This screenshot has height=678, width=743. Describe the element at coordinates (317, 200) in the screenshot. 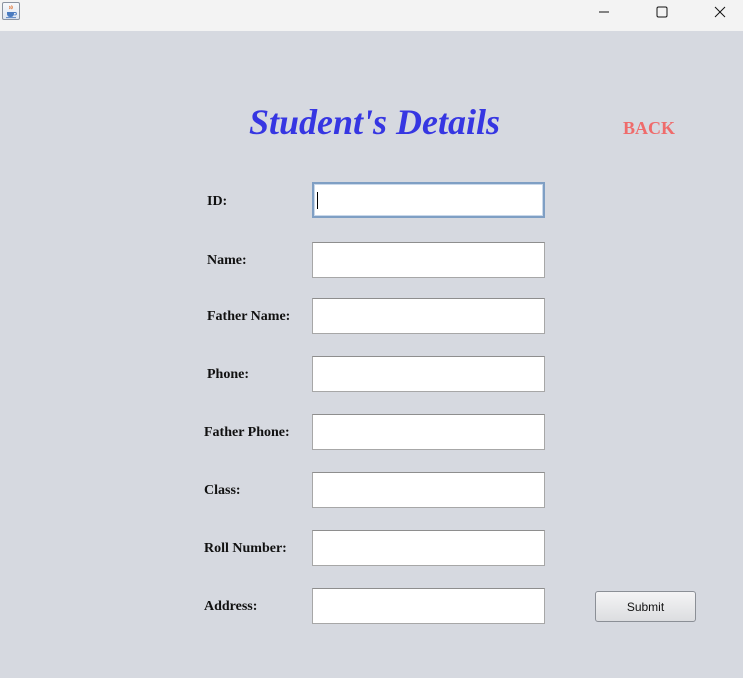

I see `text-caret` at that location.